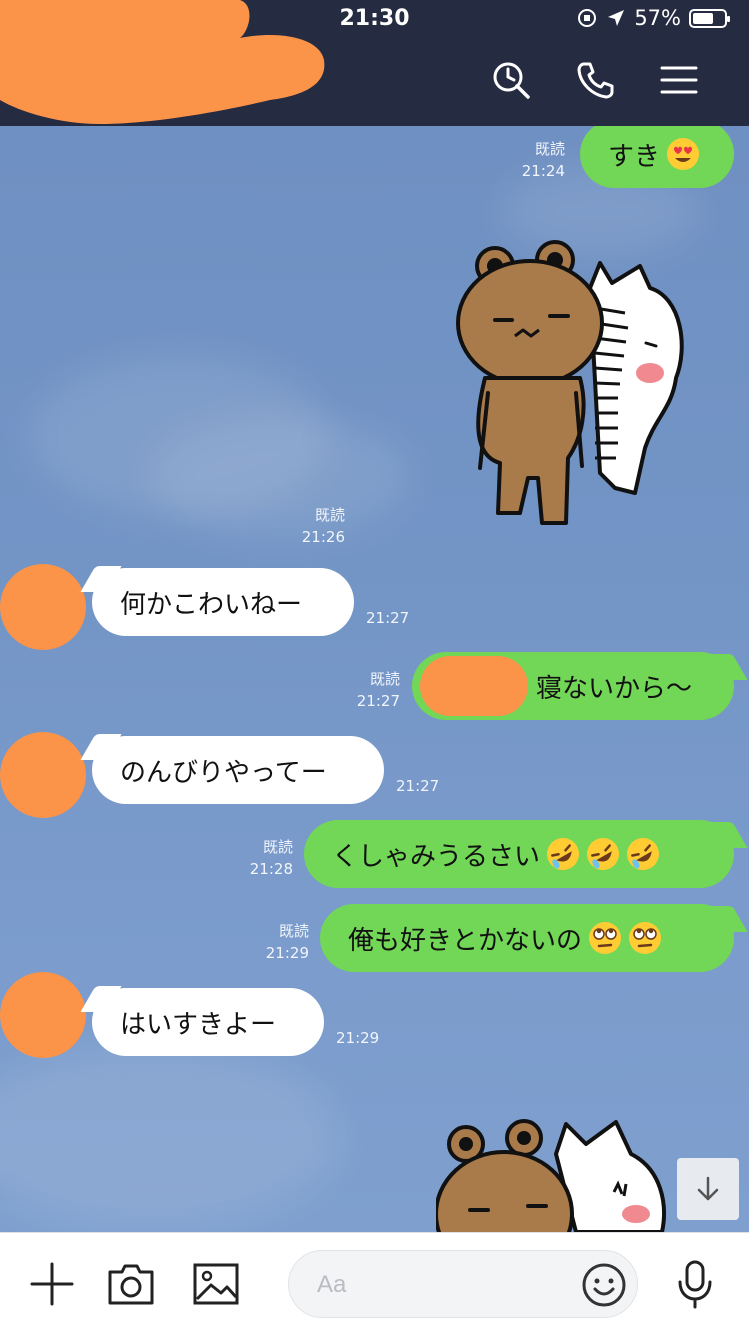 The image size is (749, 1331). I want to click on message-bubble: はいすきよー, so click(208, 1022).